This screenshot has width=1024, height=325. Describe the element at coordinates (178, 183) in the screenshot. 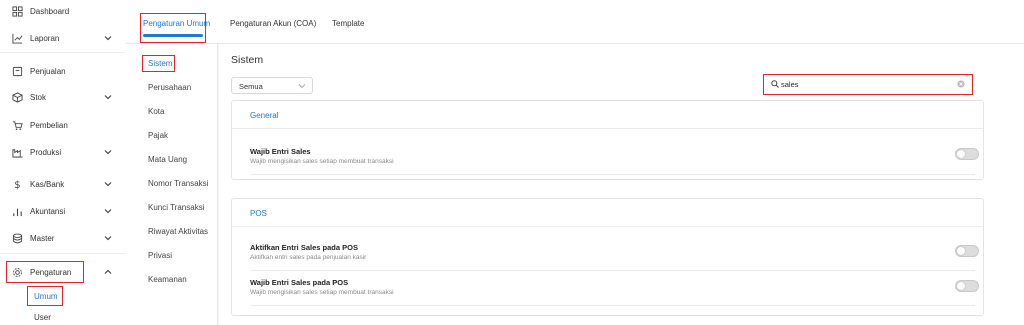

I see `subnav-item-nomor-transaksi: Nomor Transaksi` at that location.